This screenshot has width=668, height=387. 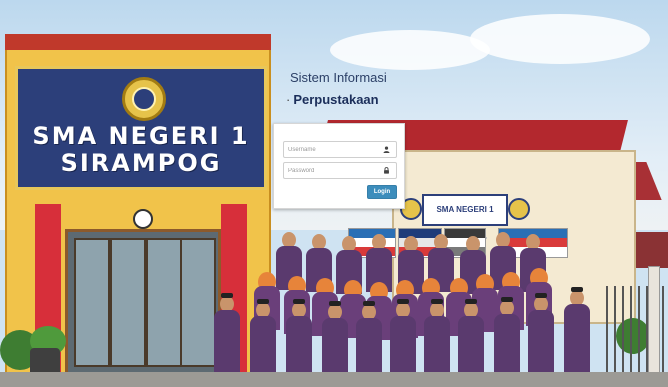 What do you see at coordinates (519, 209) in the screenshot?
I see `school-logo` at bounding box center [519, 209].